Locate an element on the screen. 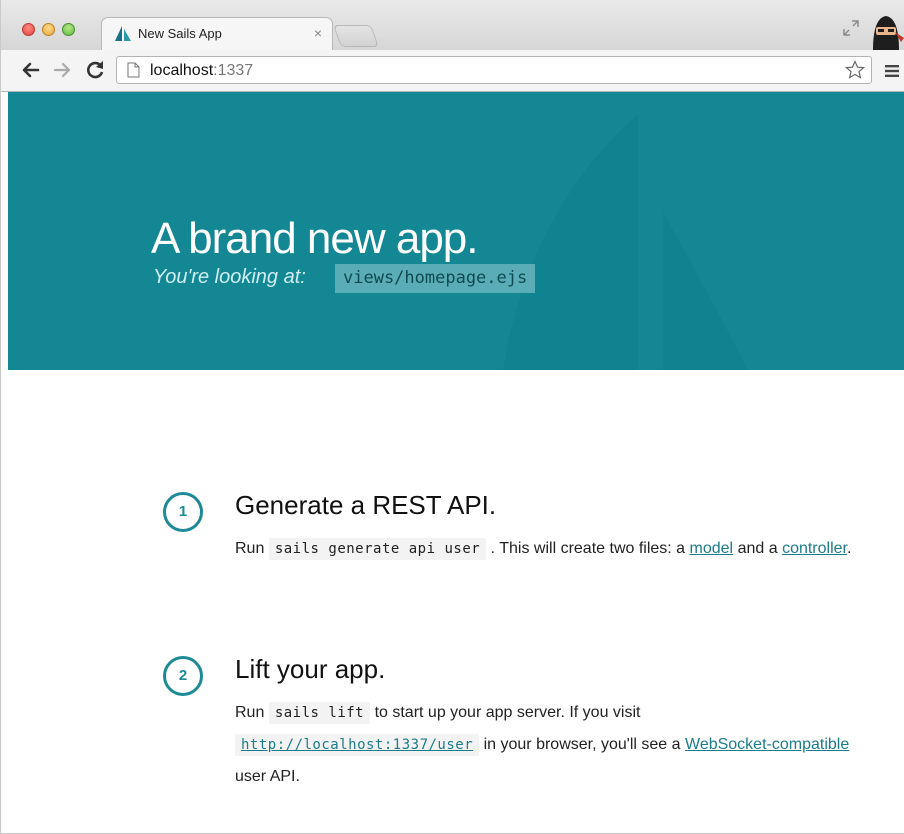 The height and width of the screenshot is (834, 904). step-text: in your browser, you'll see a is located at coordinates (582, 744).